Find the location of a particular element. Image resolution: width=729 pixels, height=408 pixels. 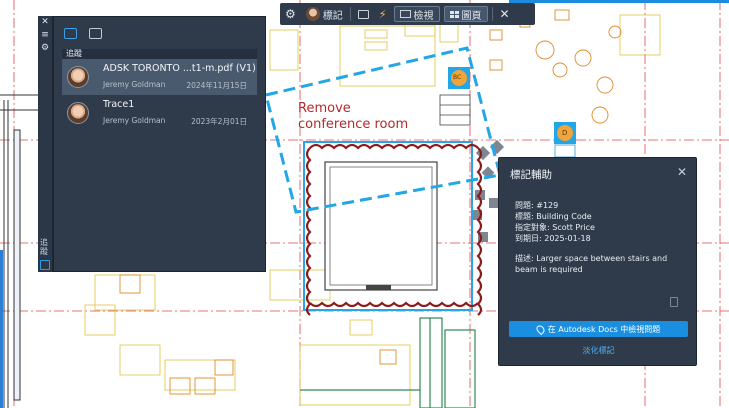

sheets-button: 檢視 is located at coordinates (416, 14).